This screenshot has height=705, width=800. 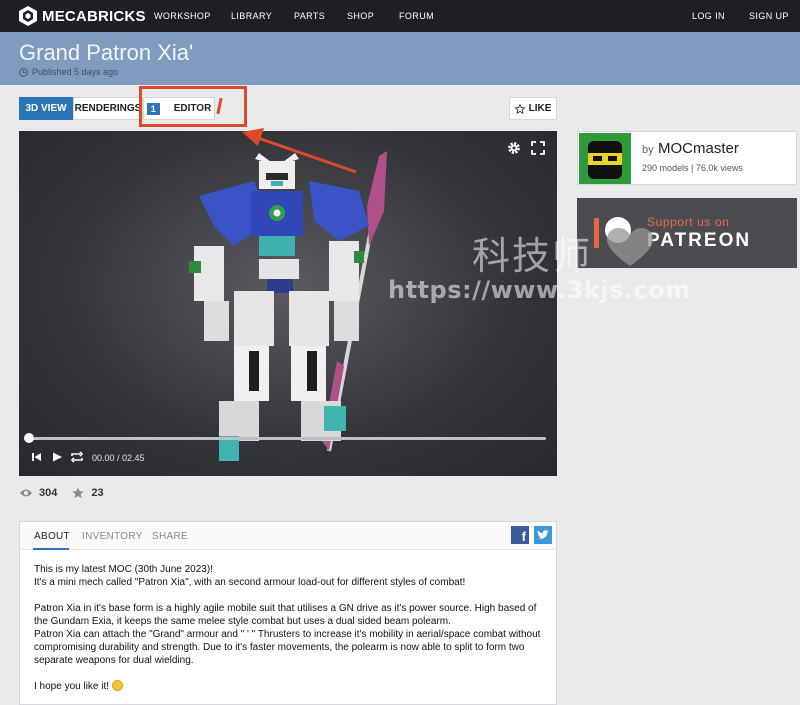 I want to click on facebook-share-icon: f, so click(x=520, y=535).